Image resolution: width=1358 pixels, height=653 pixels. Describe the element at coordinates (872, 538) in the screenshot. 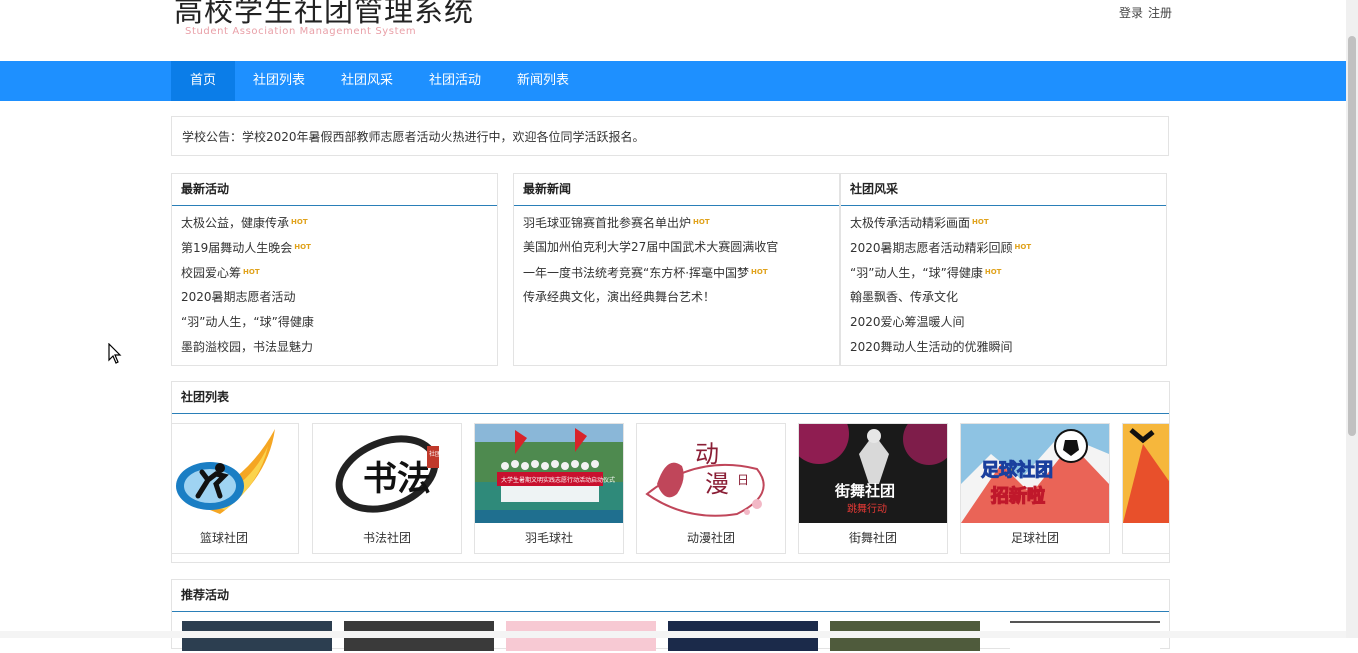

I see `club-name: 街舞社团` at that location.